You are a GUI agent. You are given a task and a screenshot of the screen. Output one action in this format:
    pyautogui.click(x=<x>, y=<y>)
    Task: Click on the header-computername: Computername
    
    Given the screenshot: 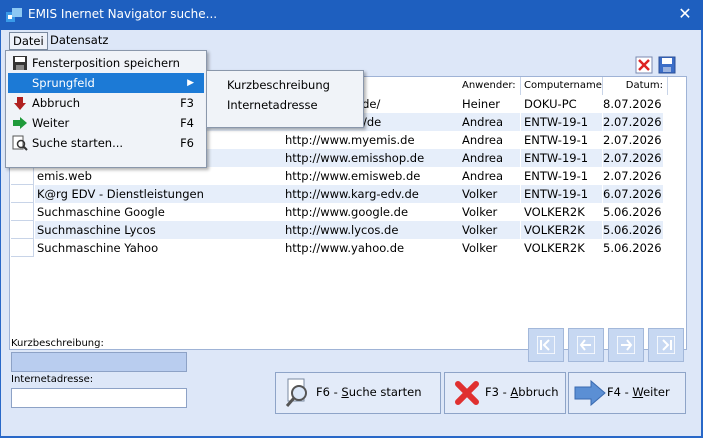 What is the action you would take?
    pyautogui.click(x=562, y=86)
    